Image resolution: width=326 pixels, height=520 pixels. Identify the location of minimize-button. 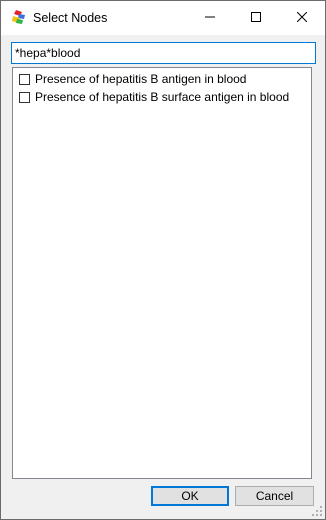
(210, 18).